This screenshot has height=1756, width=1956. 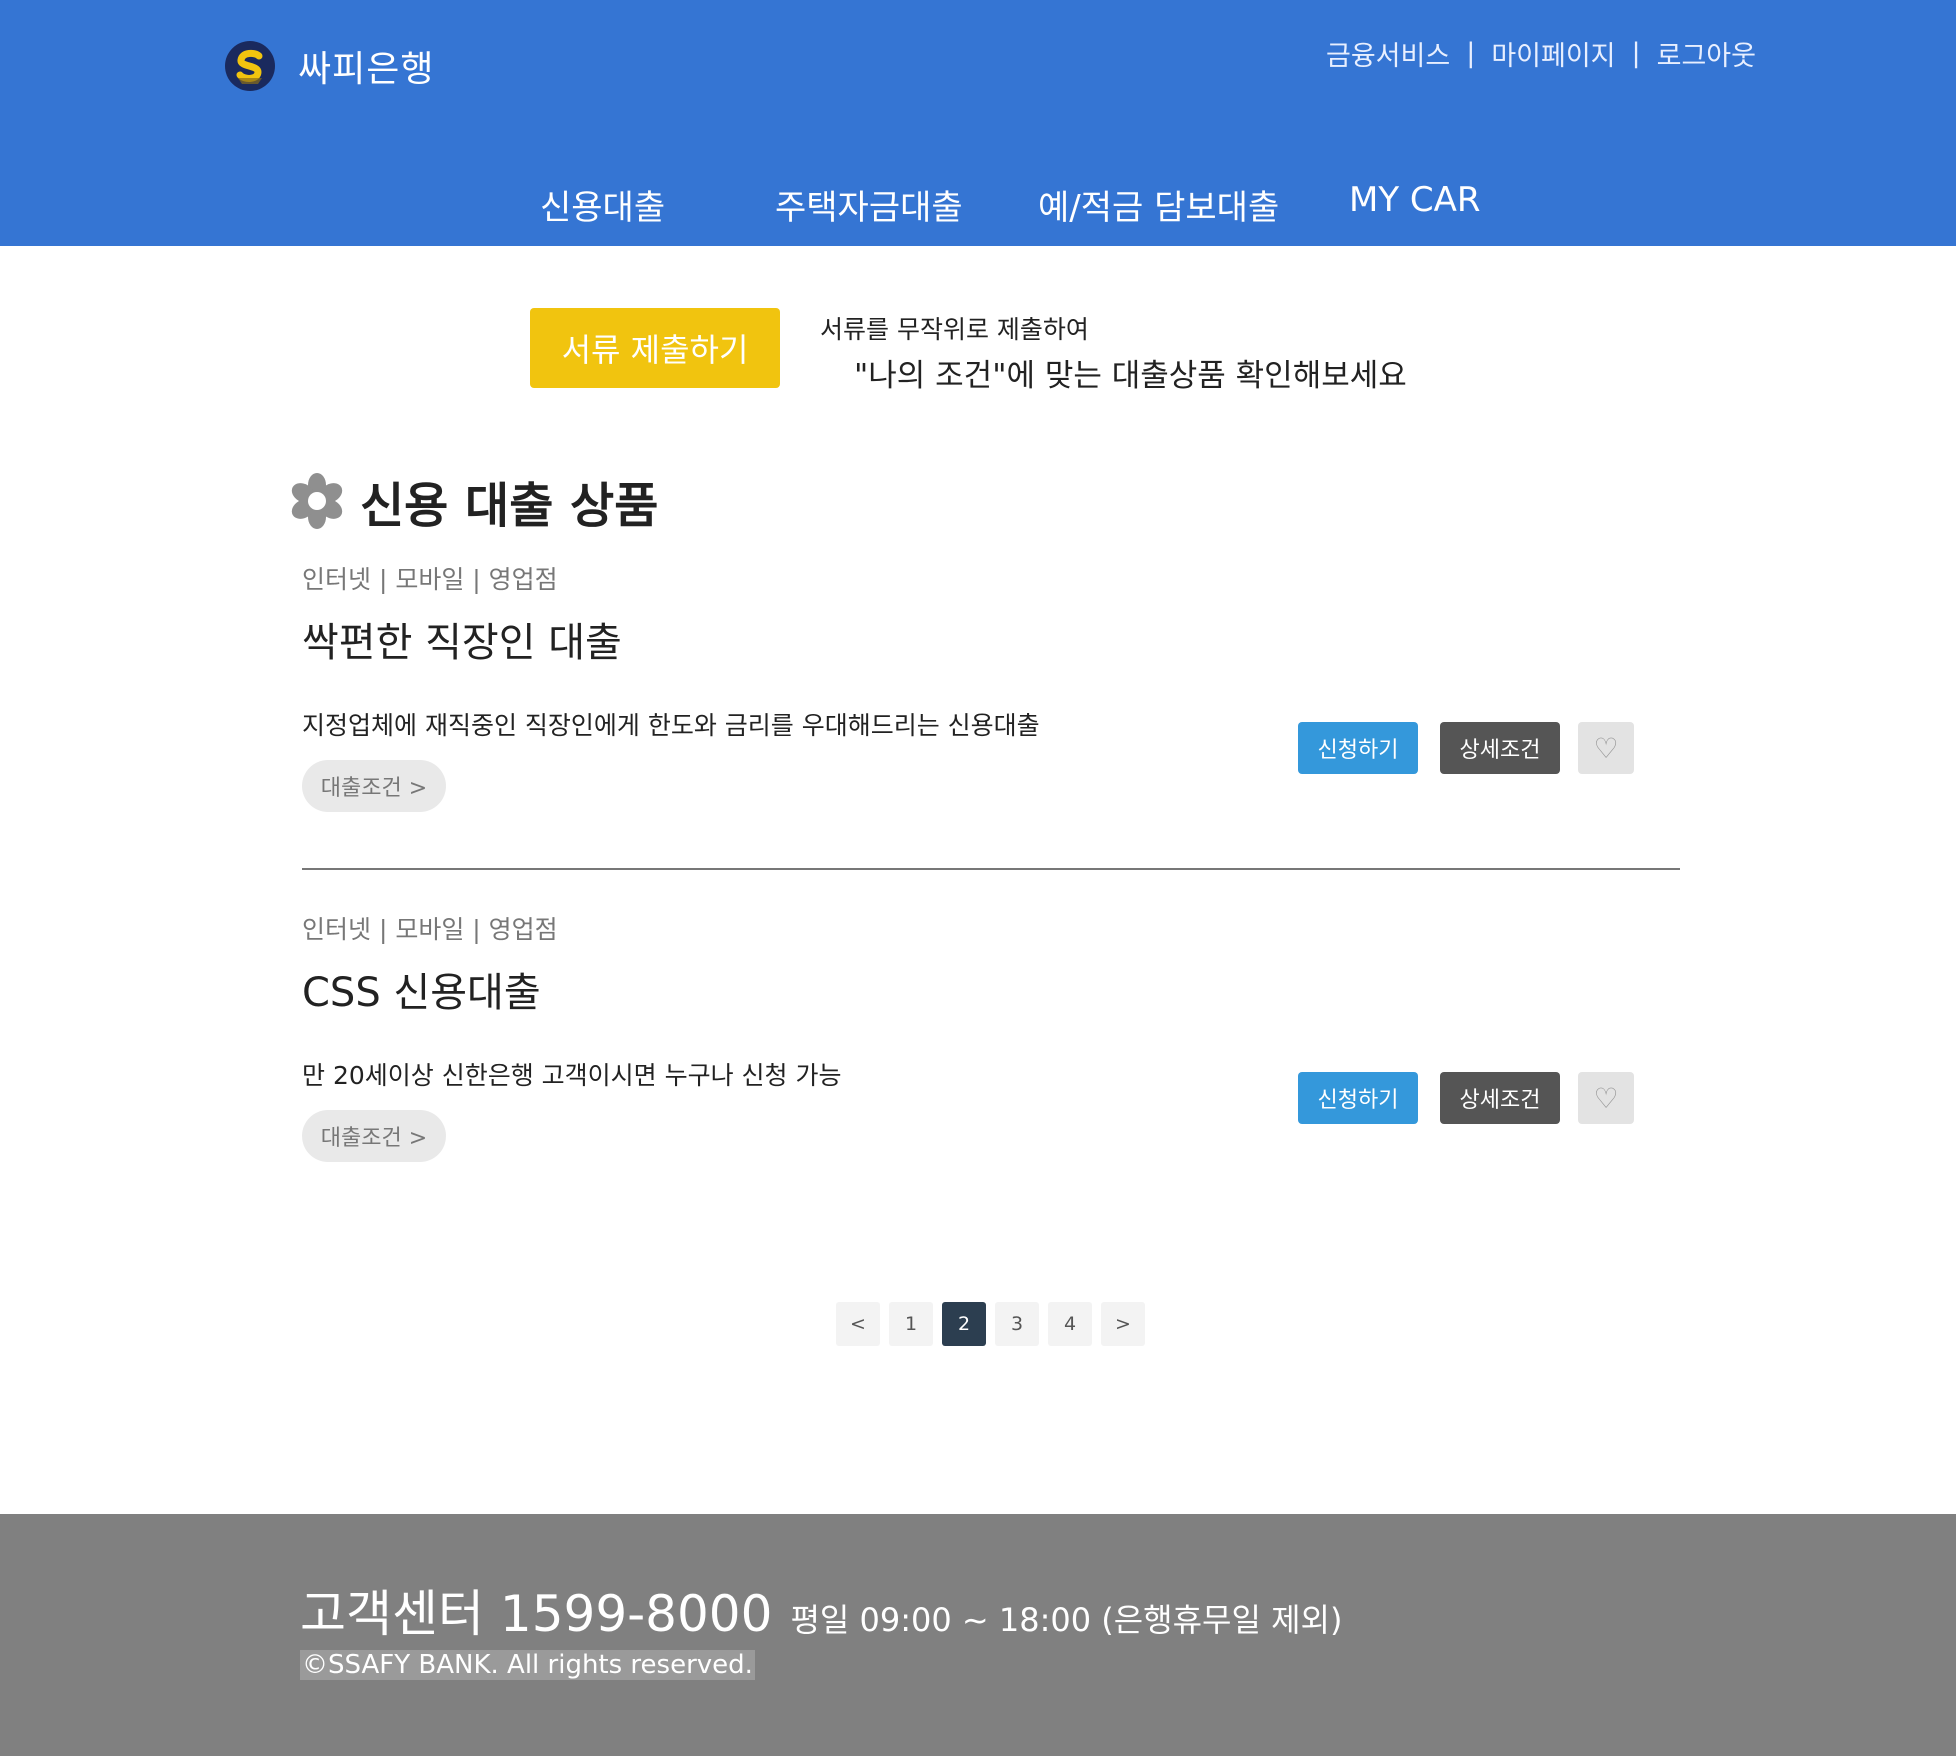 What do you see at coordinates (1553, 53) in the screenshot?
I see `util-link-mypage: 마이페이지` at bounding box center [1553, 53].